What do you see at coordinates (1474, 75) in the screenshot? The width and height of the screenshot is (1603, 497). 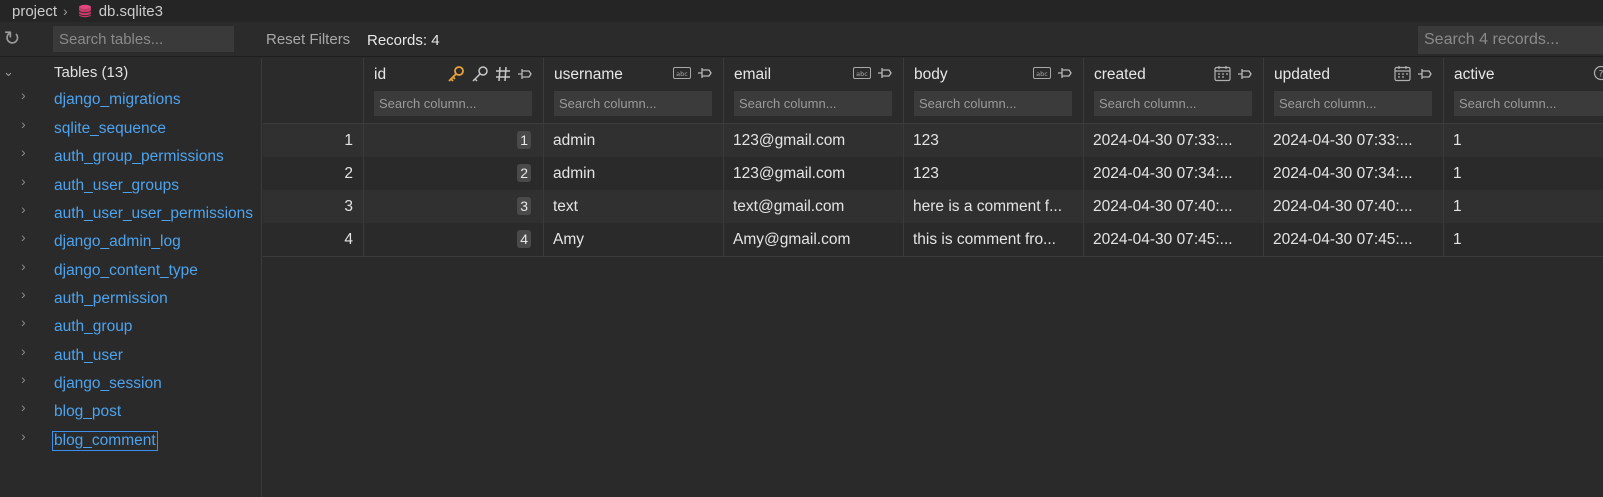 I see `column-name: active` at bounding box center [1474, 75].